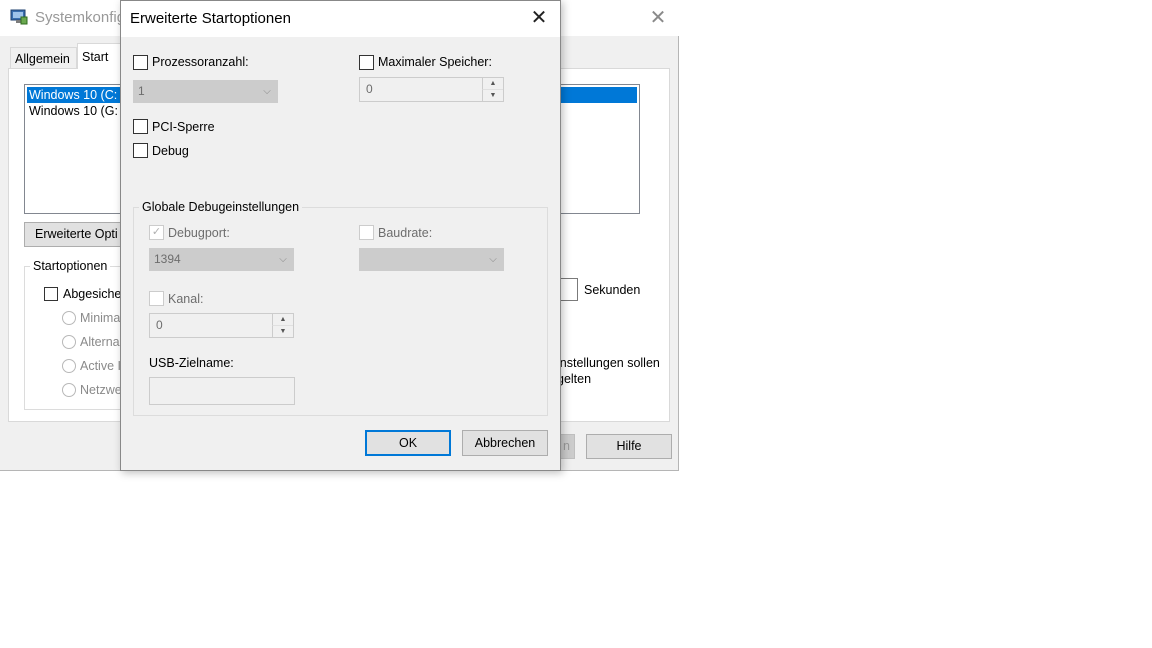 The width and height of the screenshot is (1152, 648). I want to click on channel-checkbox, so click(156, 298).